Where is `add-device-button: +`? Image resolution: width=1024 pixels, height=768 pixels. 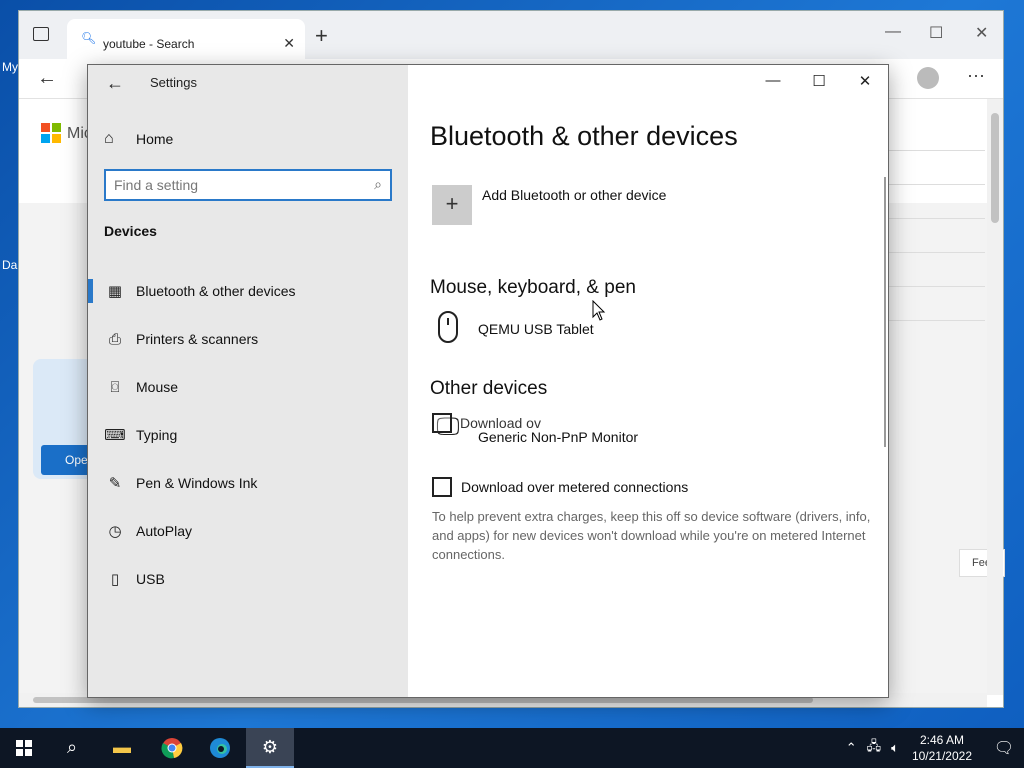 add-device-button: + is located at coordinates (452, 205).